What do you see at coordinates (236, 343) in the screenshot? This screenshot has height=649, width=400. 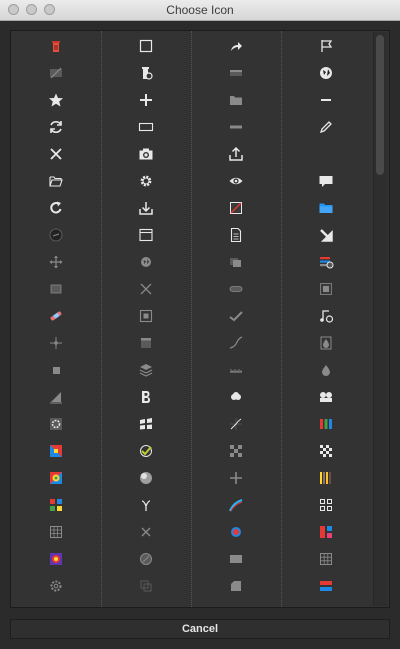 I see `curve-line-icon` at bounding box center [236, 343].